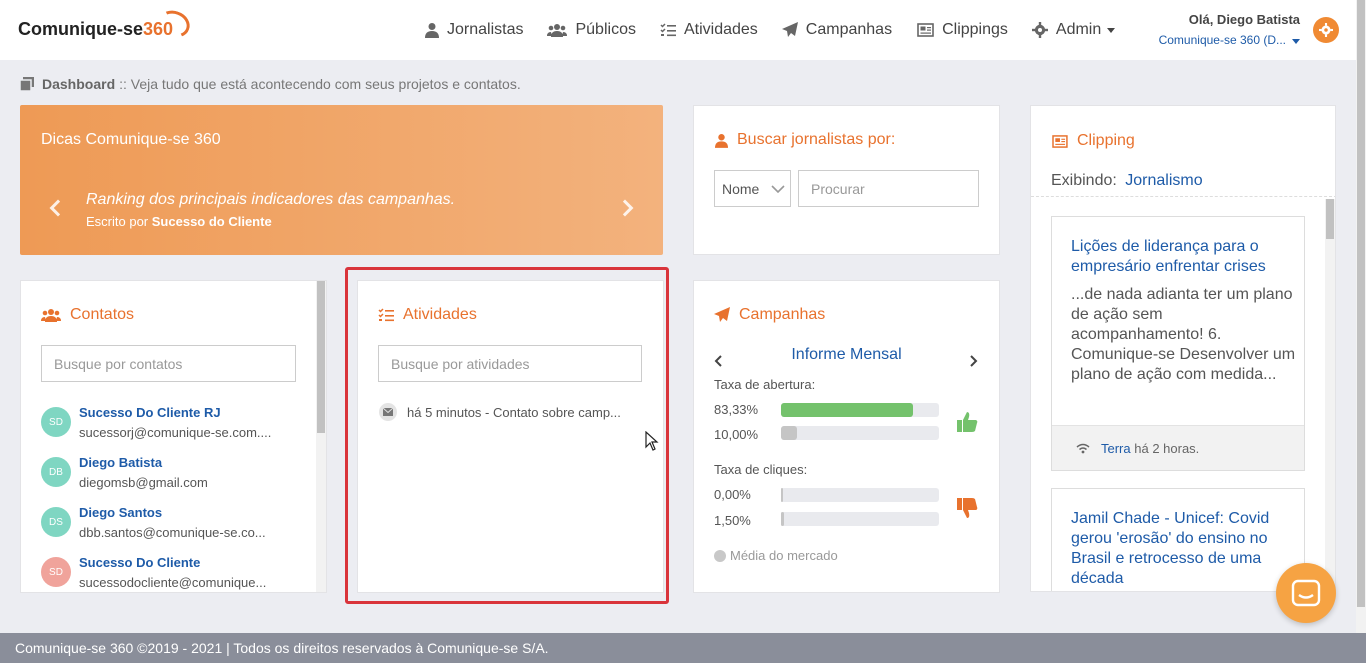 The height and width of the screenshot is (663, 1366). What do you see at coordinates (860, 433) in the screenshot?
I see `market-open-rate-bar` at bounding box center [860, 433].